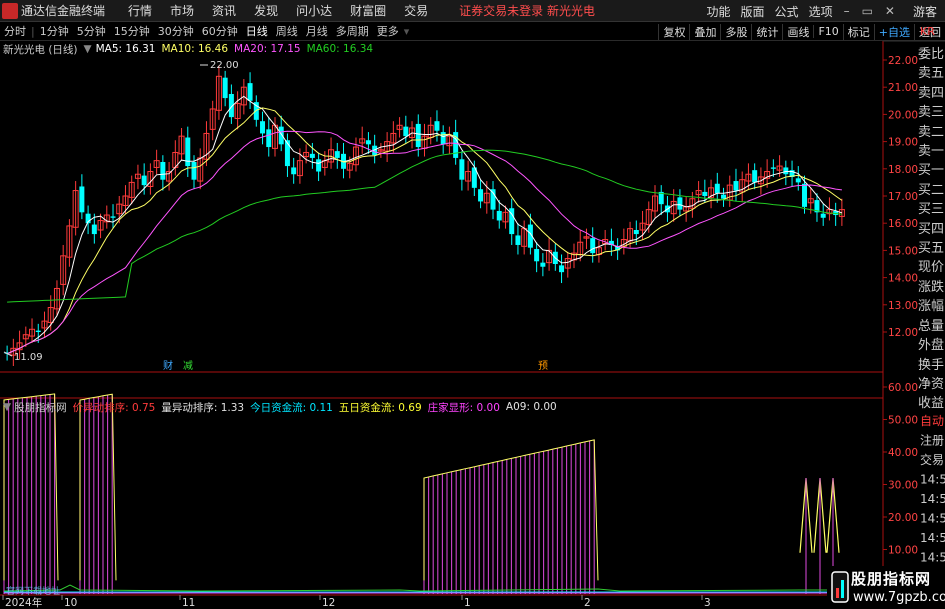 The width and height of the screenshot is (945, 609). What do you see at coordinates (328, 603) in the screenshot?
I see `date-tick-label: 12` at bounding box center [328, 603].